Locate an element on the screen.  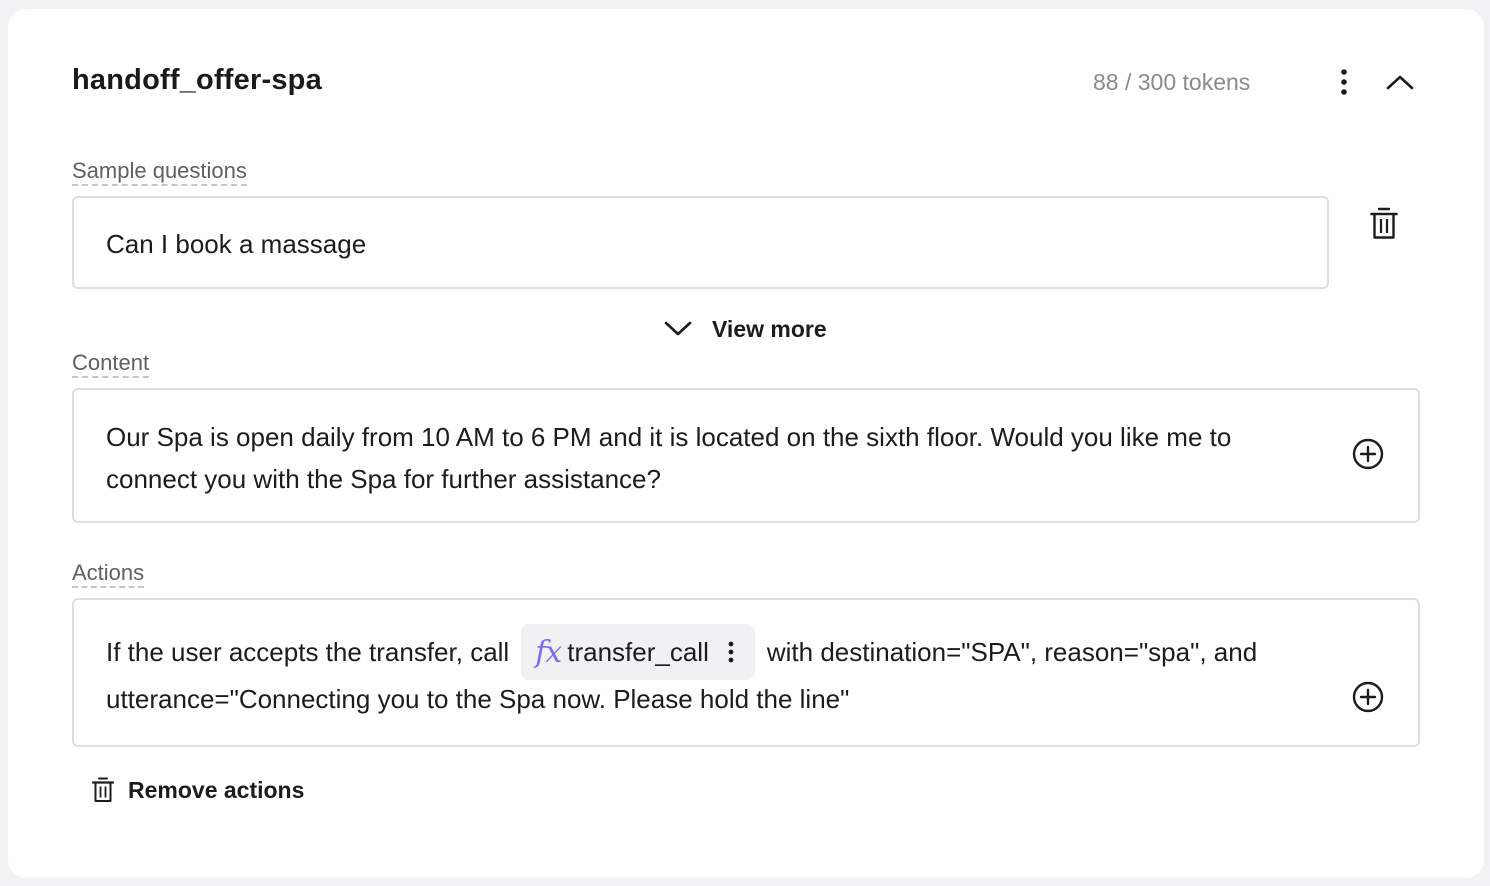
function-chip: fx transfer_call is located at coordinates (638, 652).